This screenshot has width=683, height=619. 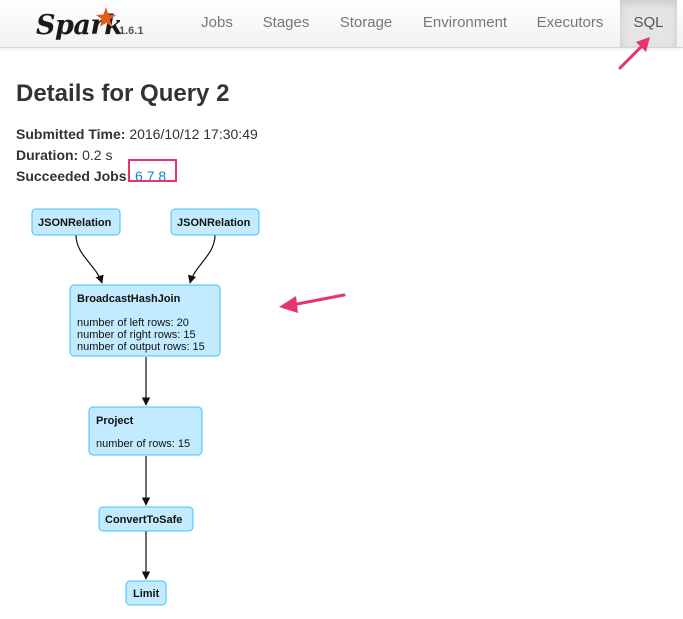 I want to click on tab-executors: Executors, so click(x=570, y=23).